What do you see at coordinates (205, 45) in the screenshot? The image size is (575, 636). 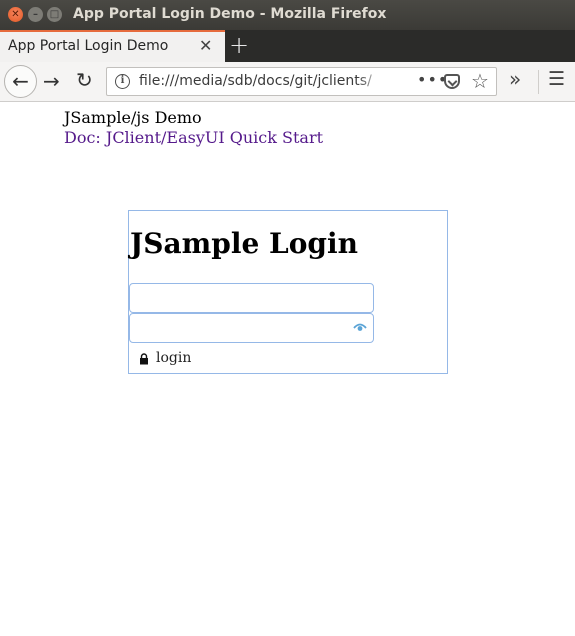 I see `tab-close-icon: ✕` at bounding box center [205, 45].